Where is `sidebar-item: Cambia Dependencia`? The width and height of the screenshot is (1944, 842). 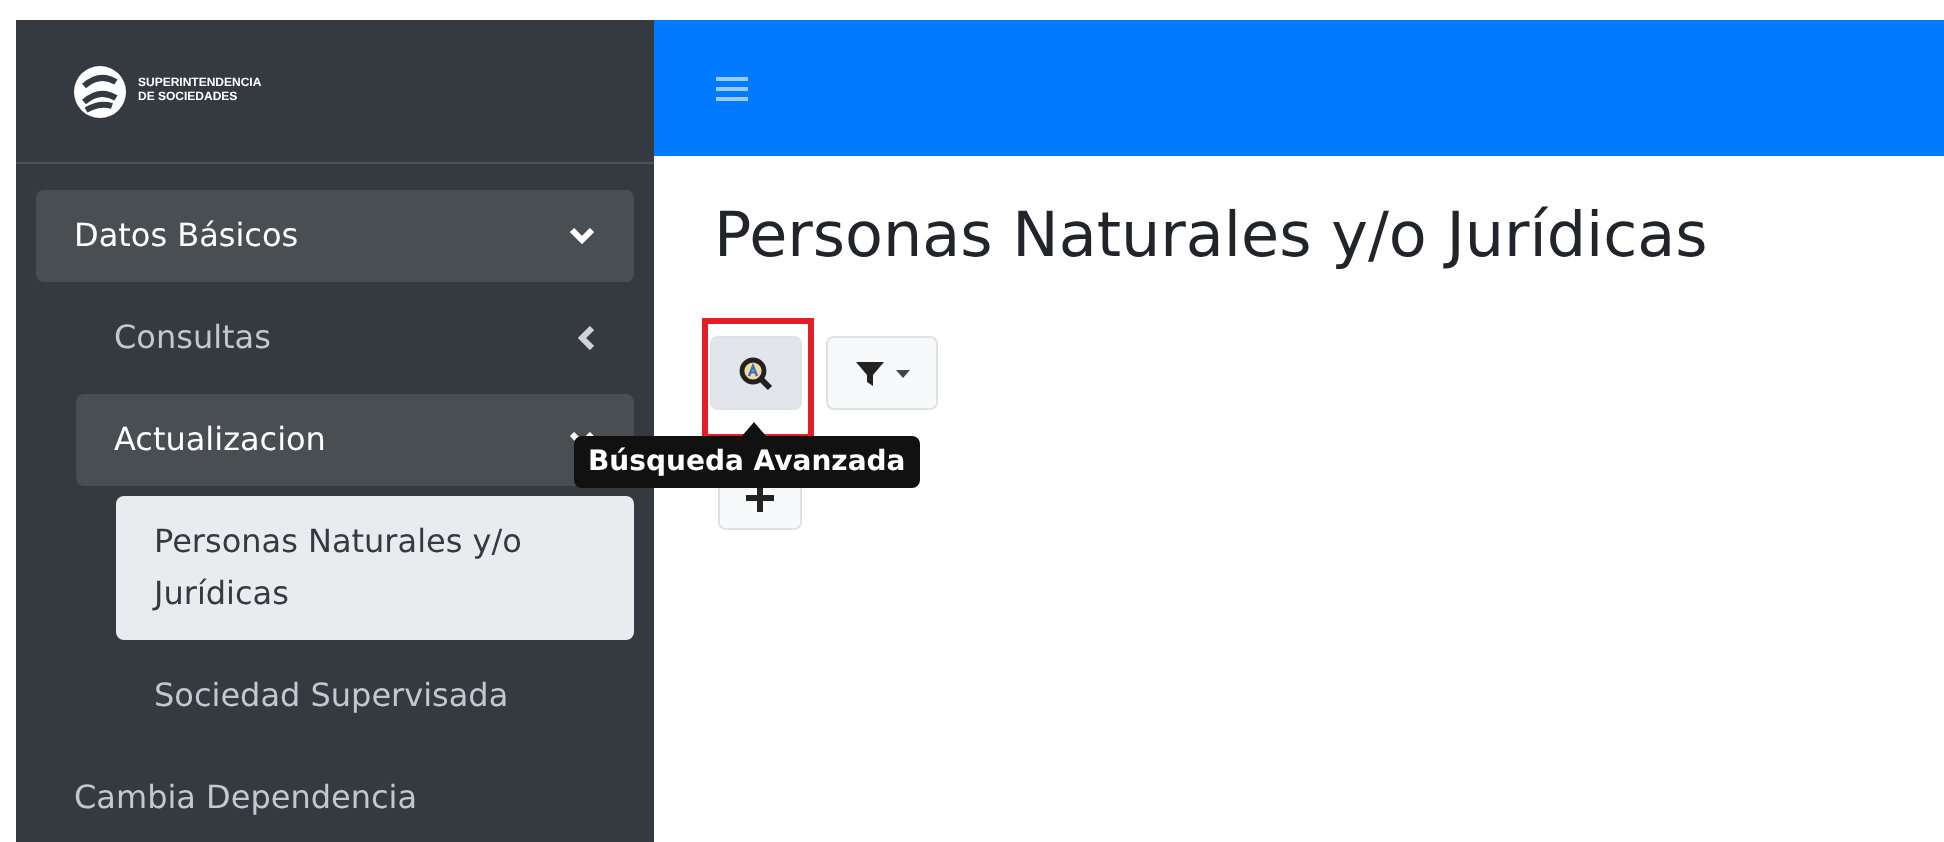 sidebar-item: Cambia Dependencia is located at coordinates (335, 797).